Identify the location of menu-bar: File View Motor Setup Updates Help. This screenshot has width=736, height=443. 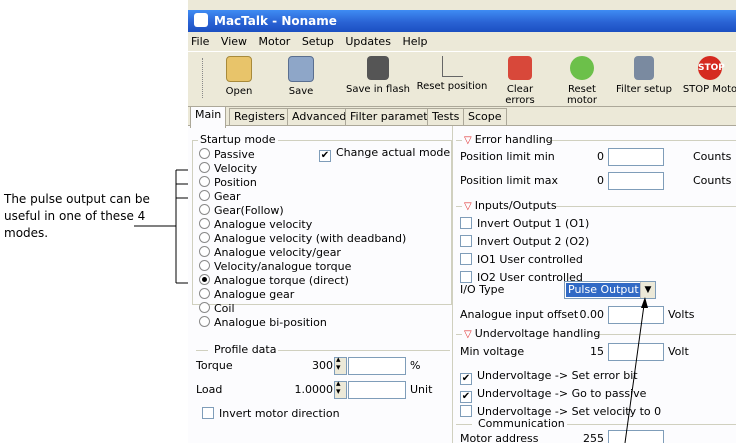
(462, 42).